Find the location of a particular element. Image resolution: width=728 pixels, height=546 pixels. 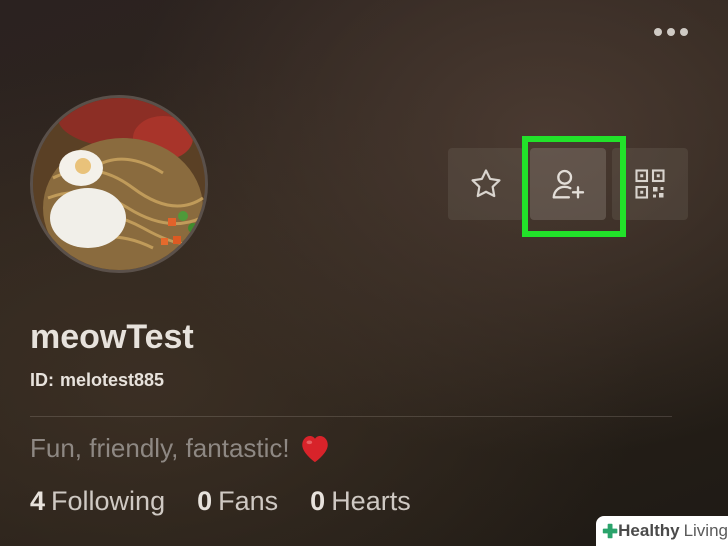

star-icon is located at coordinates (486, 183).